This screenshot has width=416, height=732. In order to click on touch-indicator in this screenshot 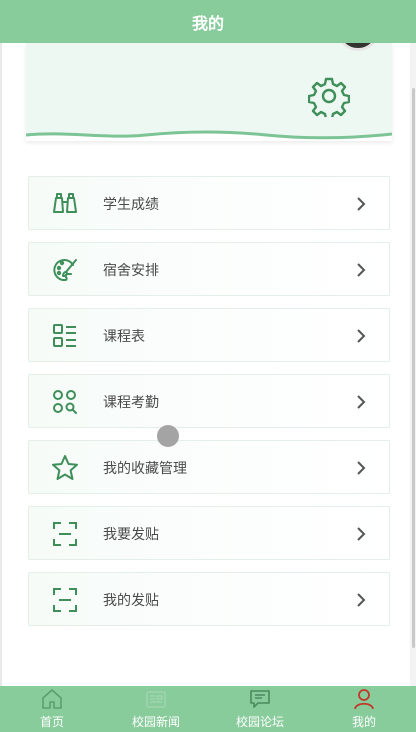, I will do `click(168, 436)`.